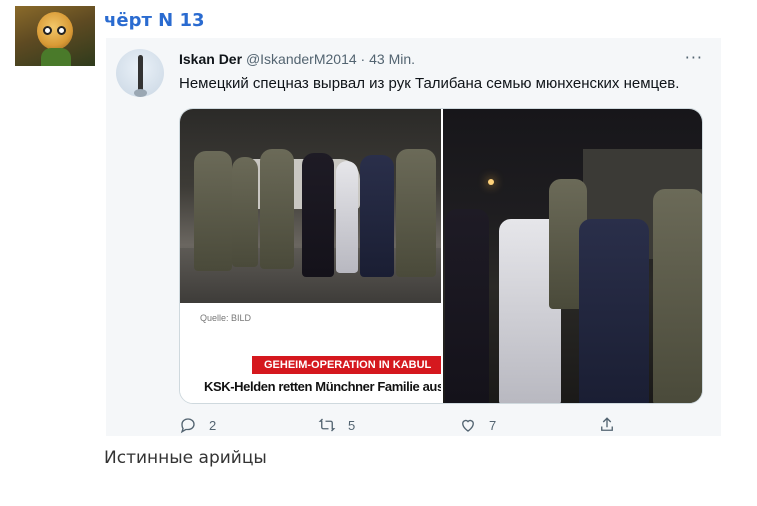 Image resolution: width=757 pixels, height=506 pixels. What do you see at coordinates (187, 426) in the screenshot?
I see `reply-icon` at bounding box center [187, 426].